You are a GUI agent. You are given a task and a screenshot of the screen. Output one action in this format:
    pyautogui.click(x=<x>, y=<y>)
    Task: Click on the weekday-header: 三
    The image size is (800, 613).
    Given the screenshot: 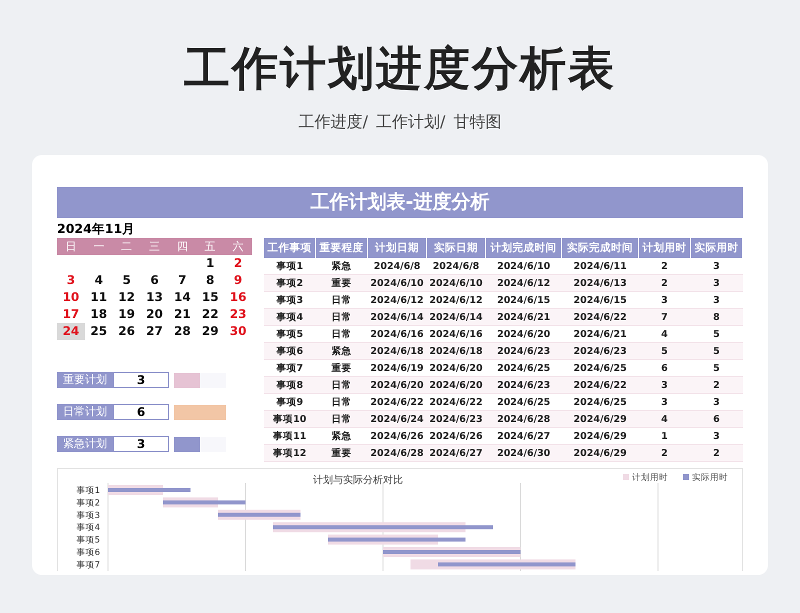 What is the action you would take?
    pyautogui.click(x=154, y=246)
    